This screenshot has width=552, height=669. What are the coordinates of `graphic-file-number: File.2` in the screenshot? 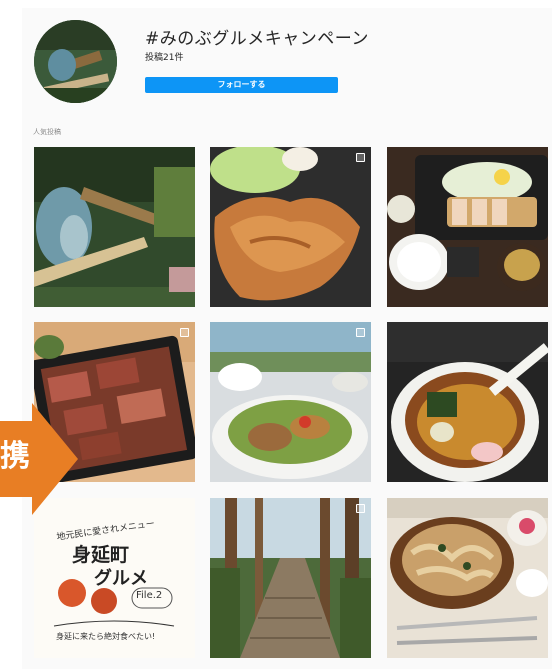 It's located at (149, 595).